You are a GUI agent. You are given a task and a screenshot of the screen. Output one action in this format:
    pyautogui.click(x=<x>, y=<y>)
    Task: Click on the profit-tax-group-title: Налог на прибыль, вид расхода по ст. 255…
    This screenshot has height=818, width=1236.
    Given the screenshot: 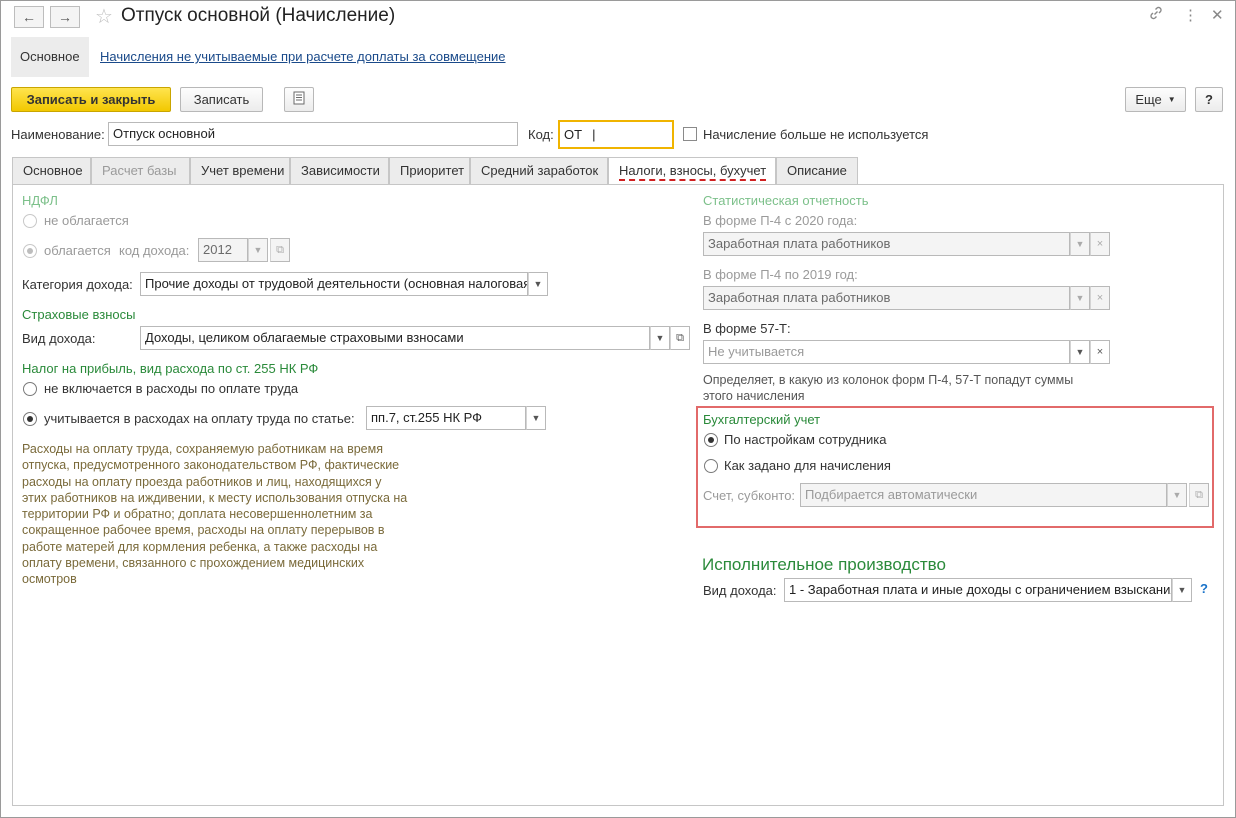 What is the action you would take?
    pyautogui.click(x=170, y=368)
    